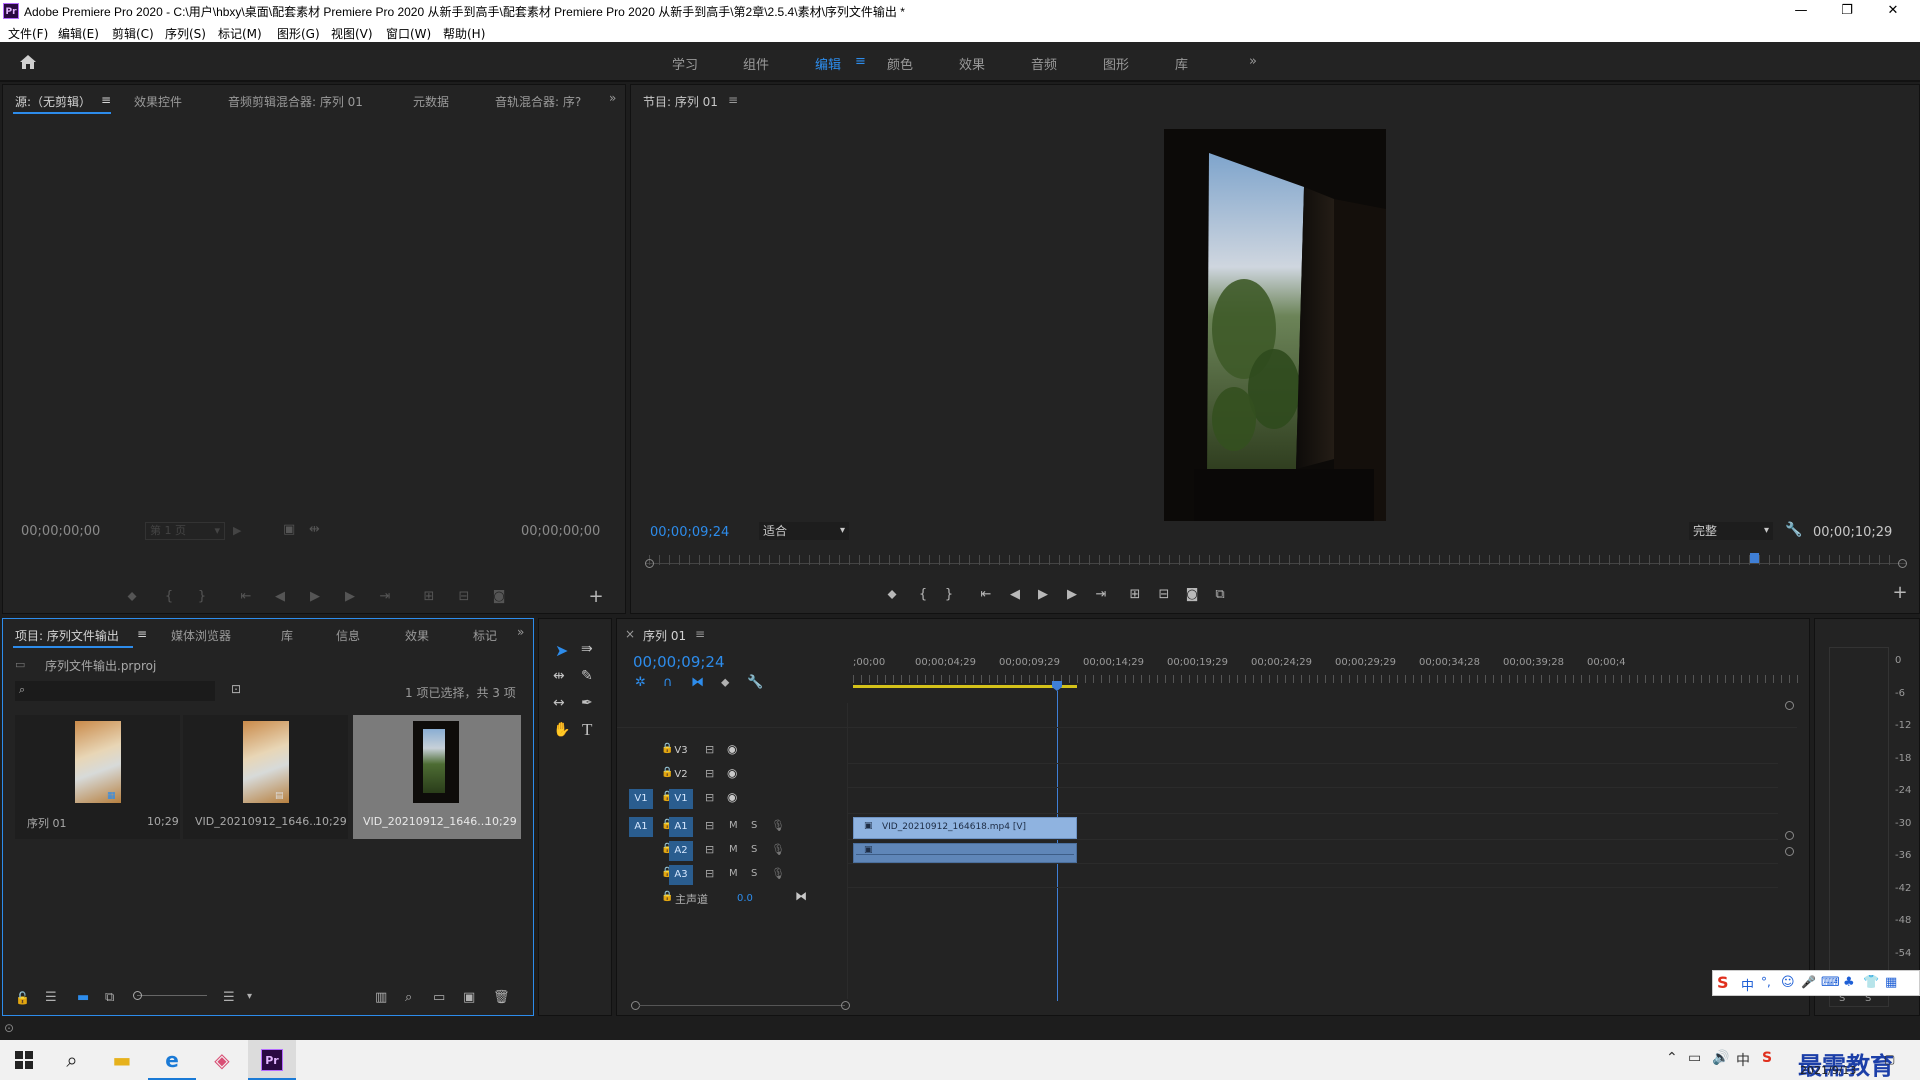 This screenshot has height=1080, width=1920. I want to click on ime-emoji: ☺, so click(1788, 982).